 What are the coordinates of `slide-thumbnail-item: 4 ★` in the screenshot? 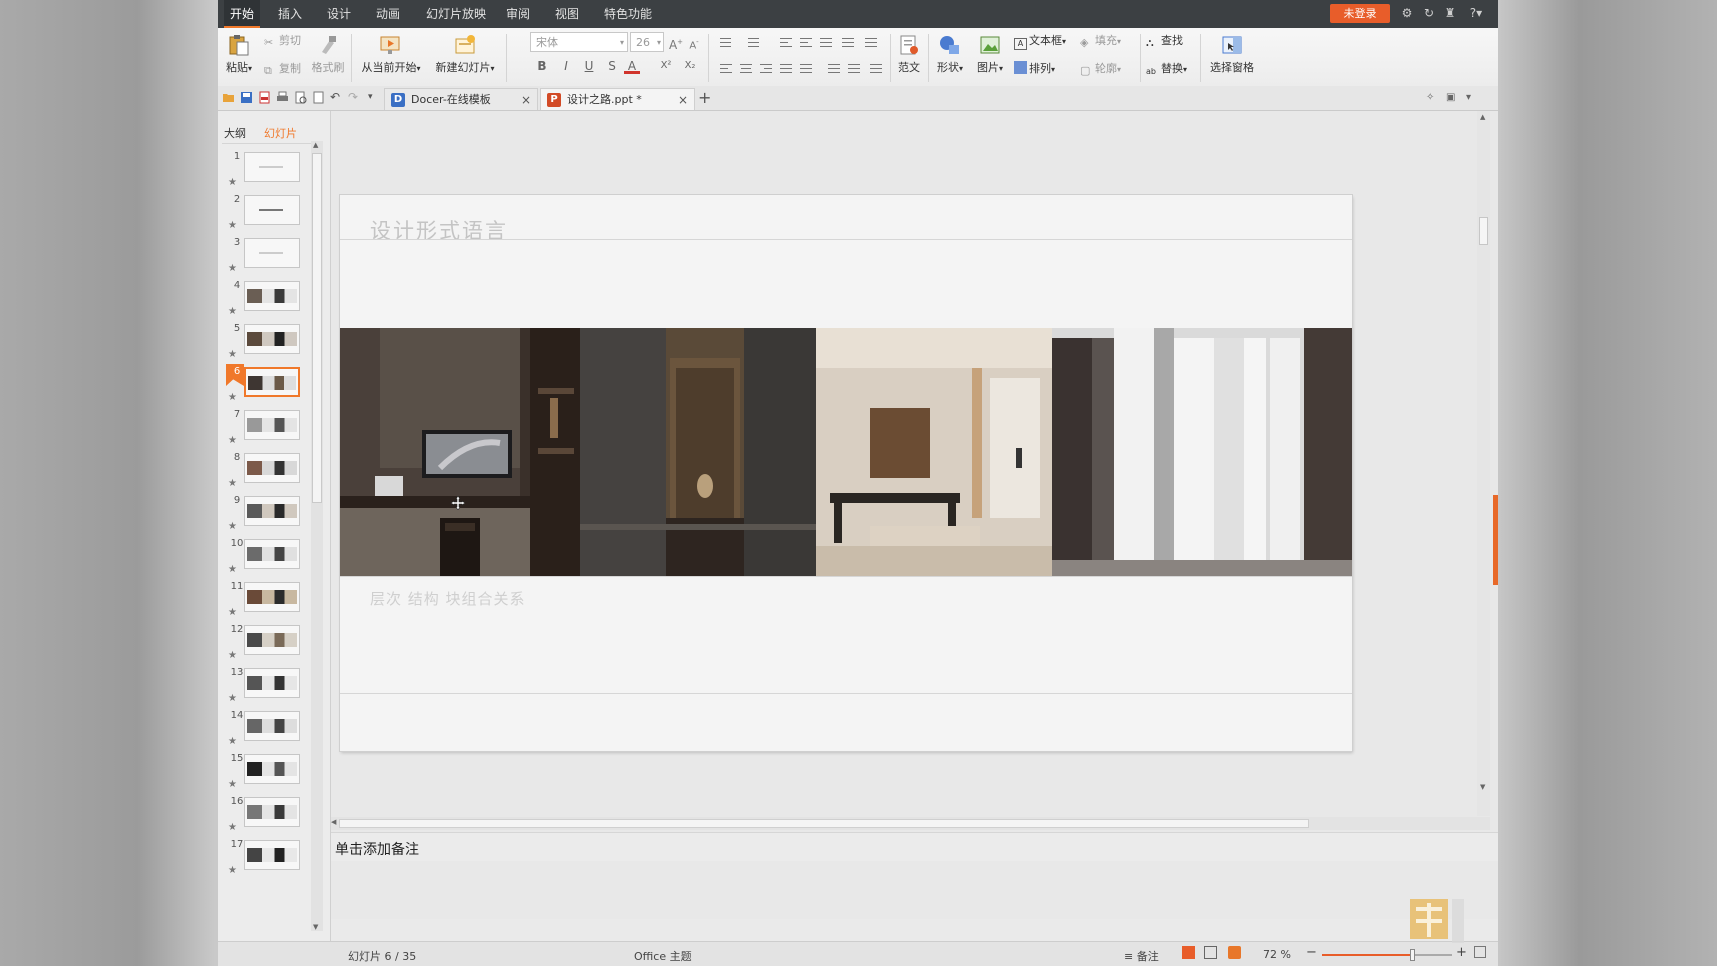 It's located at (268, 303).